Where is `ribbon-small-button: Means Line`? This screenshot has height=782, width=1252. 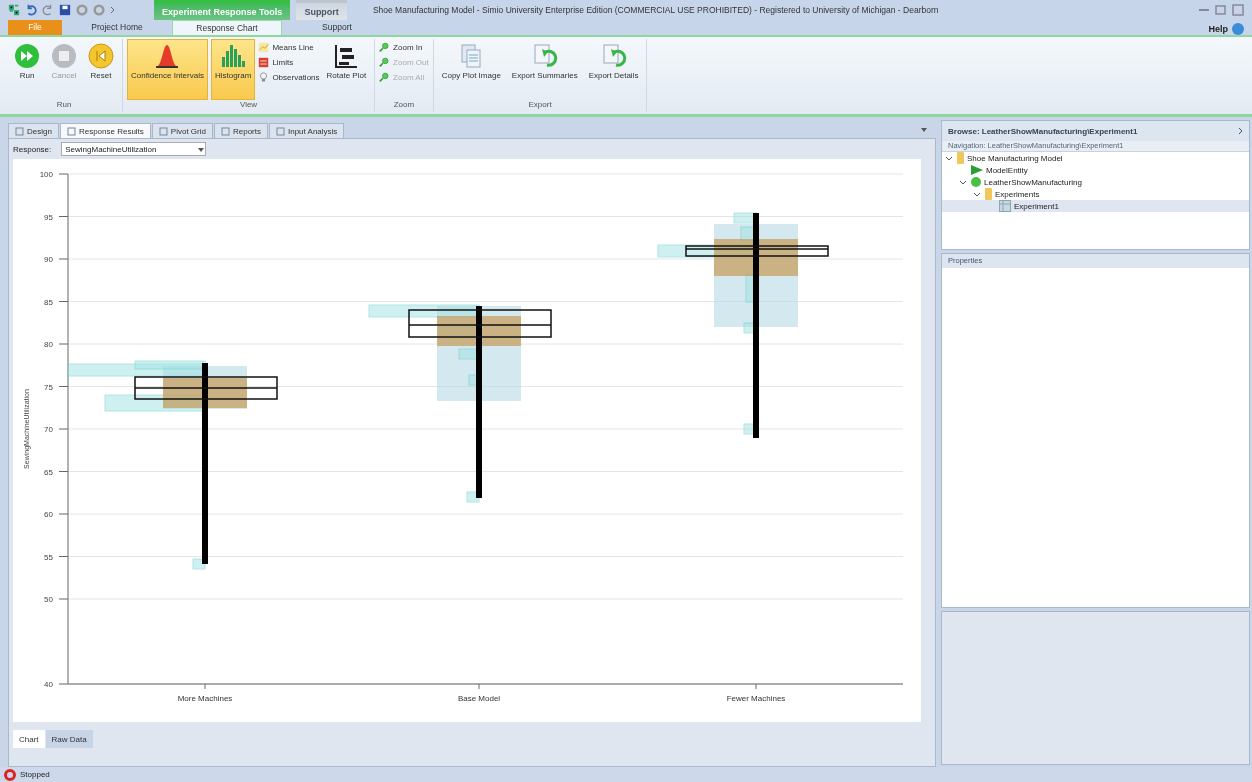
ribbon-small-button: Means Line is located at coordinates (289, 47).